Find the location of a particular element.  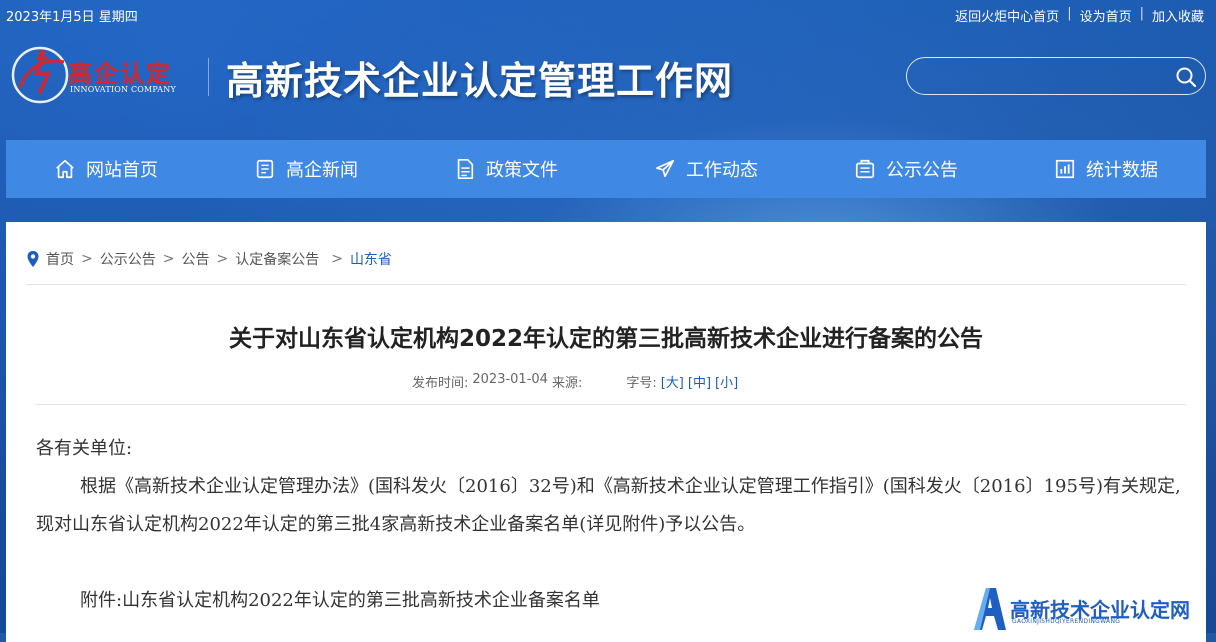

site-logo: 高企认定 INNOVATION COMPANY is located at coordinates (106, 75).